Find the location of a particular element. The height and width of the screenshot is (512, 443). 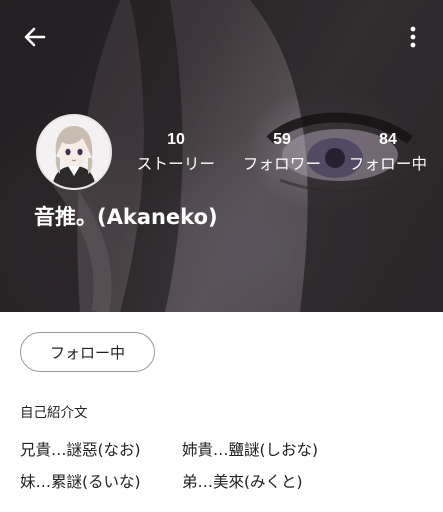

avatar is located at coordinates (74, 152).